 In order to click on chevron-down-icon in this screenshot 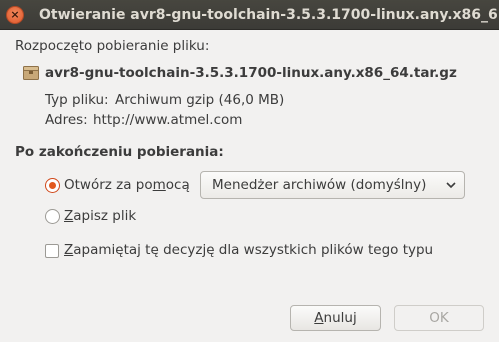, I will do `click(451, 185)`.